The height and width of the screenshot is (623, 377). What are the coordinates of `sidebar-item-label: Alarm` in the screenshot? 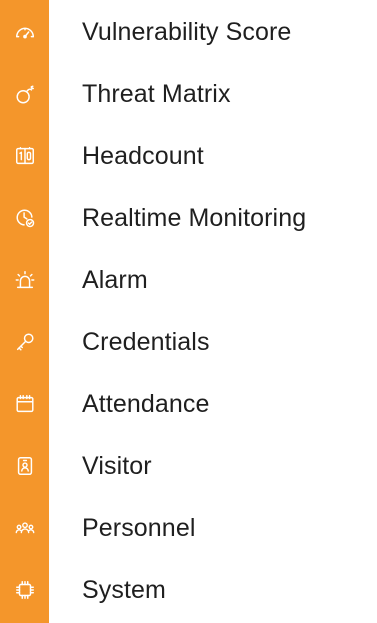 It's located at (115, 279).